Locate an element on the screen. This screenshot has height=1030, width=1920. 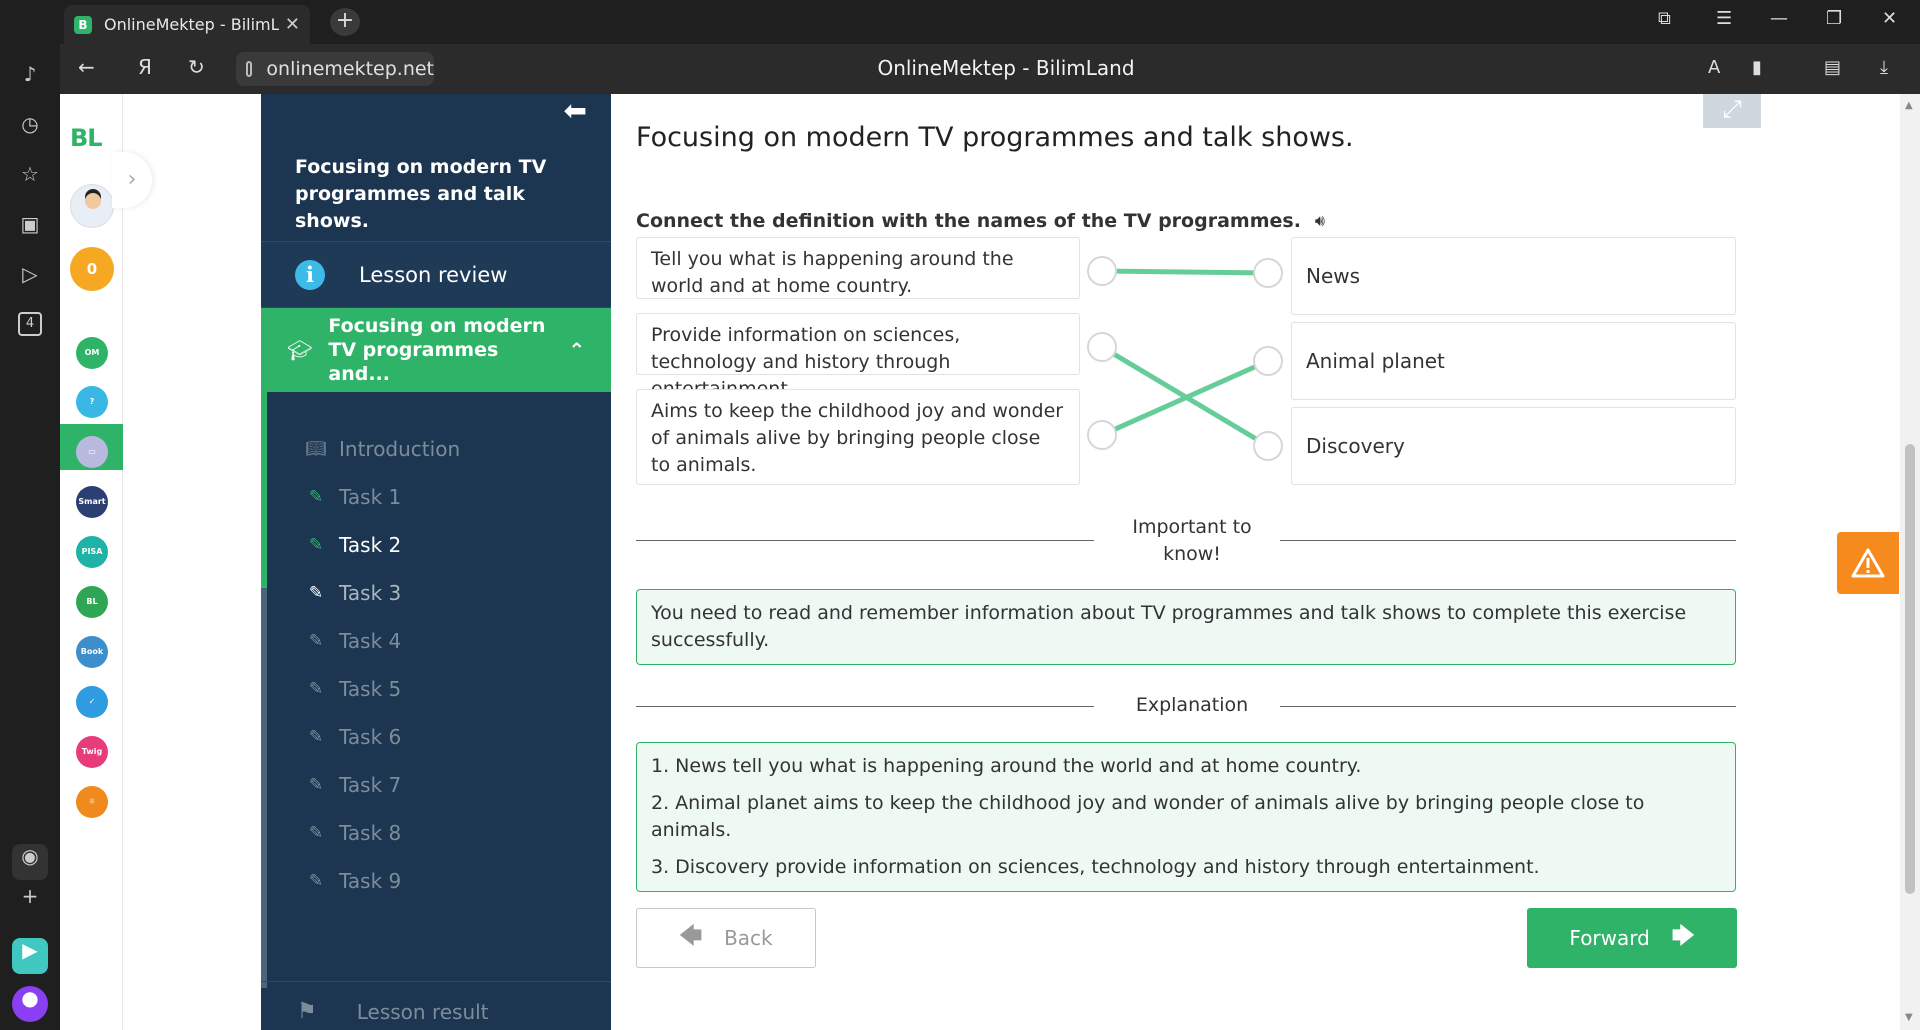
lesson-item-task-5: ✎ Task 5 is located at coordinates (353, 689).